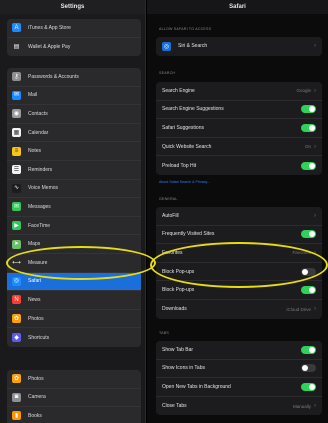 This screenshot has width=328, height=423. I want to click on sidebar-item-label: Measure, so click(38, 262).